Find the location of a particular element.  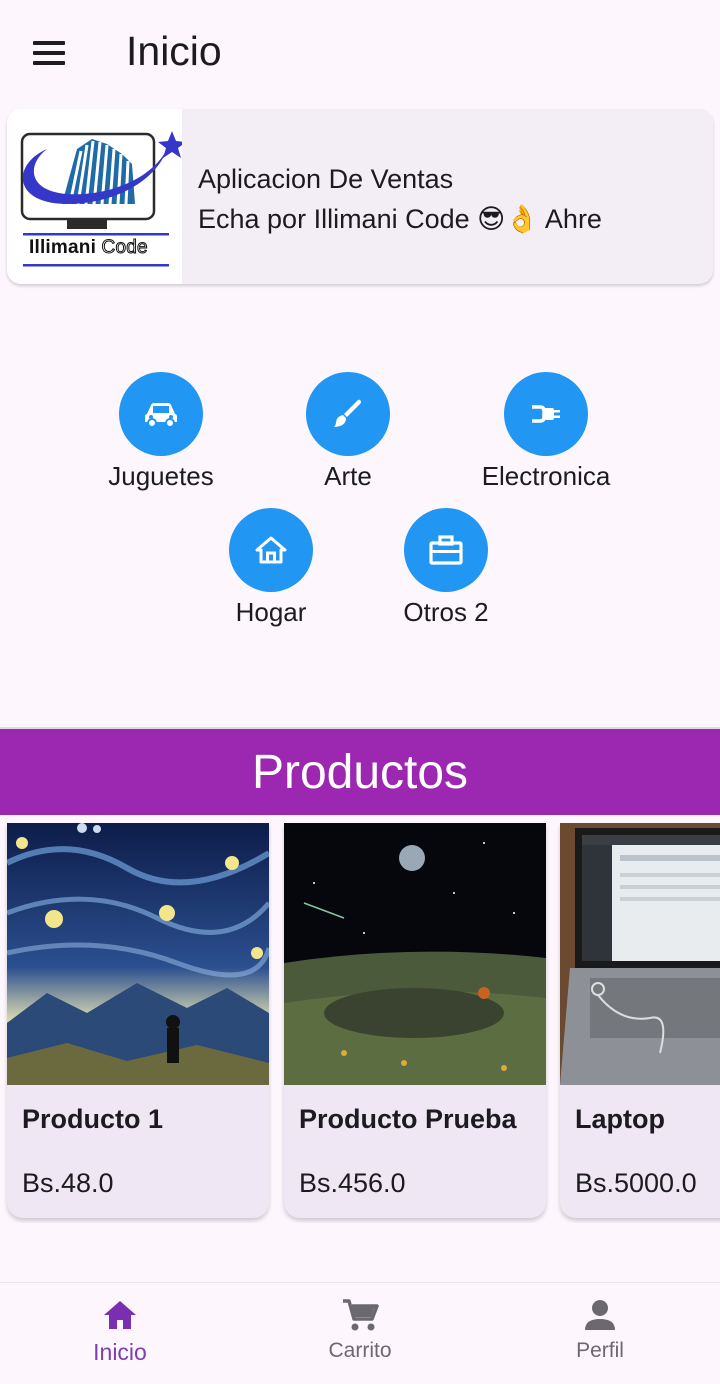

product-name: Producto 1 is located at coordinates (93, 1119).